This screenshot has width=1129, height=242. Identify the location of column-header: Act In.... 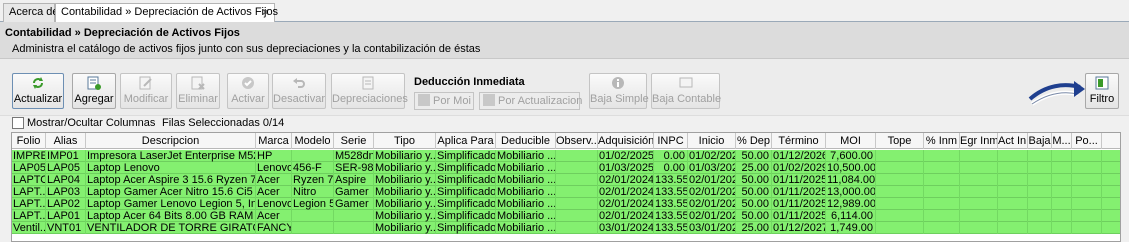
(1013, 141).